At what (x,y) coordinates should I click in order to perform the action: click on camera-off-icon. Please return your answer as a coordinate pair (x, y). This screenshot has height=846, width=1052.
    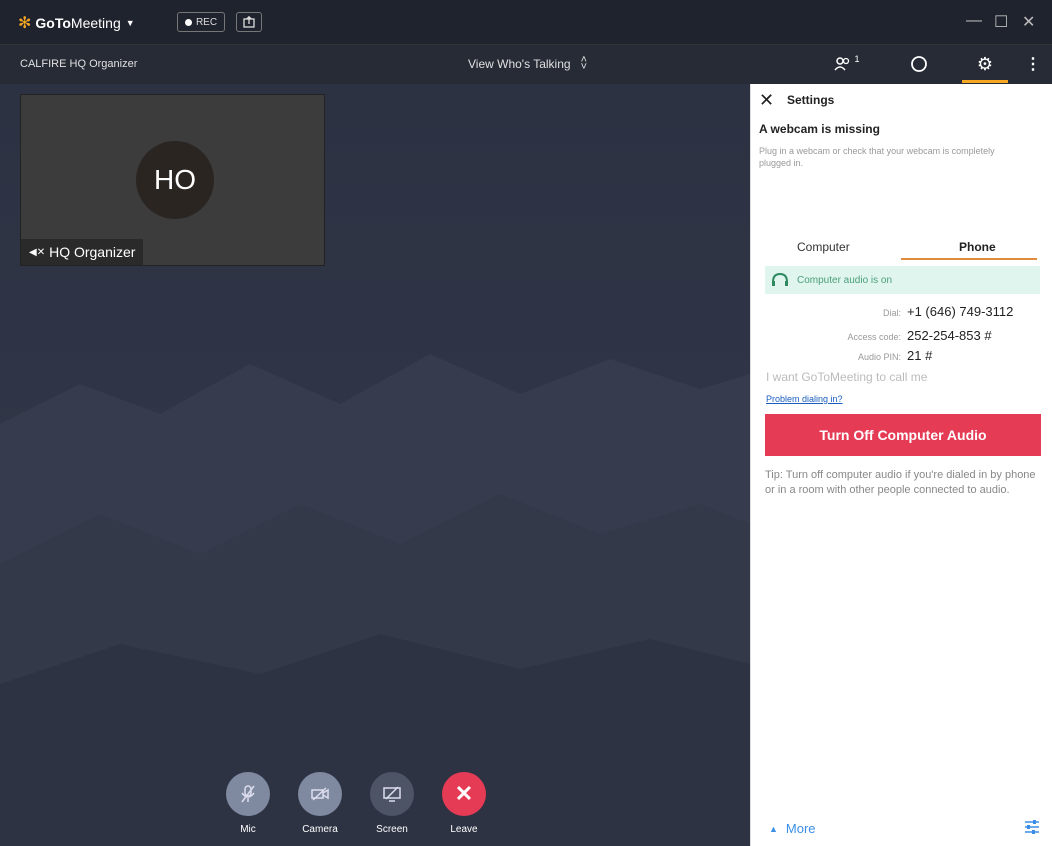
    Looking at the image, I should click on (320, 794).